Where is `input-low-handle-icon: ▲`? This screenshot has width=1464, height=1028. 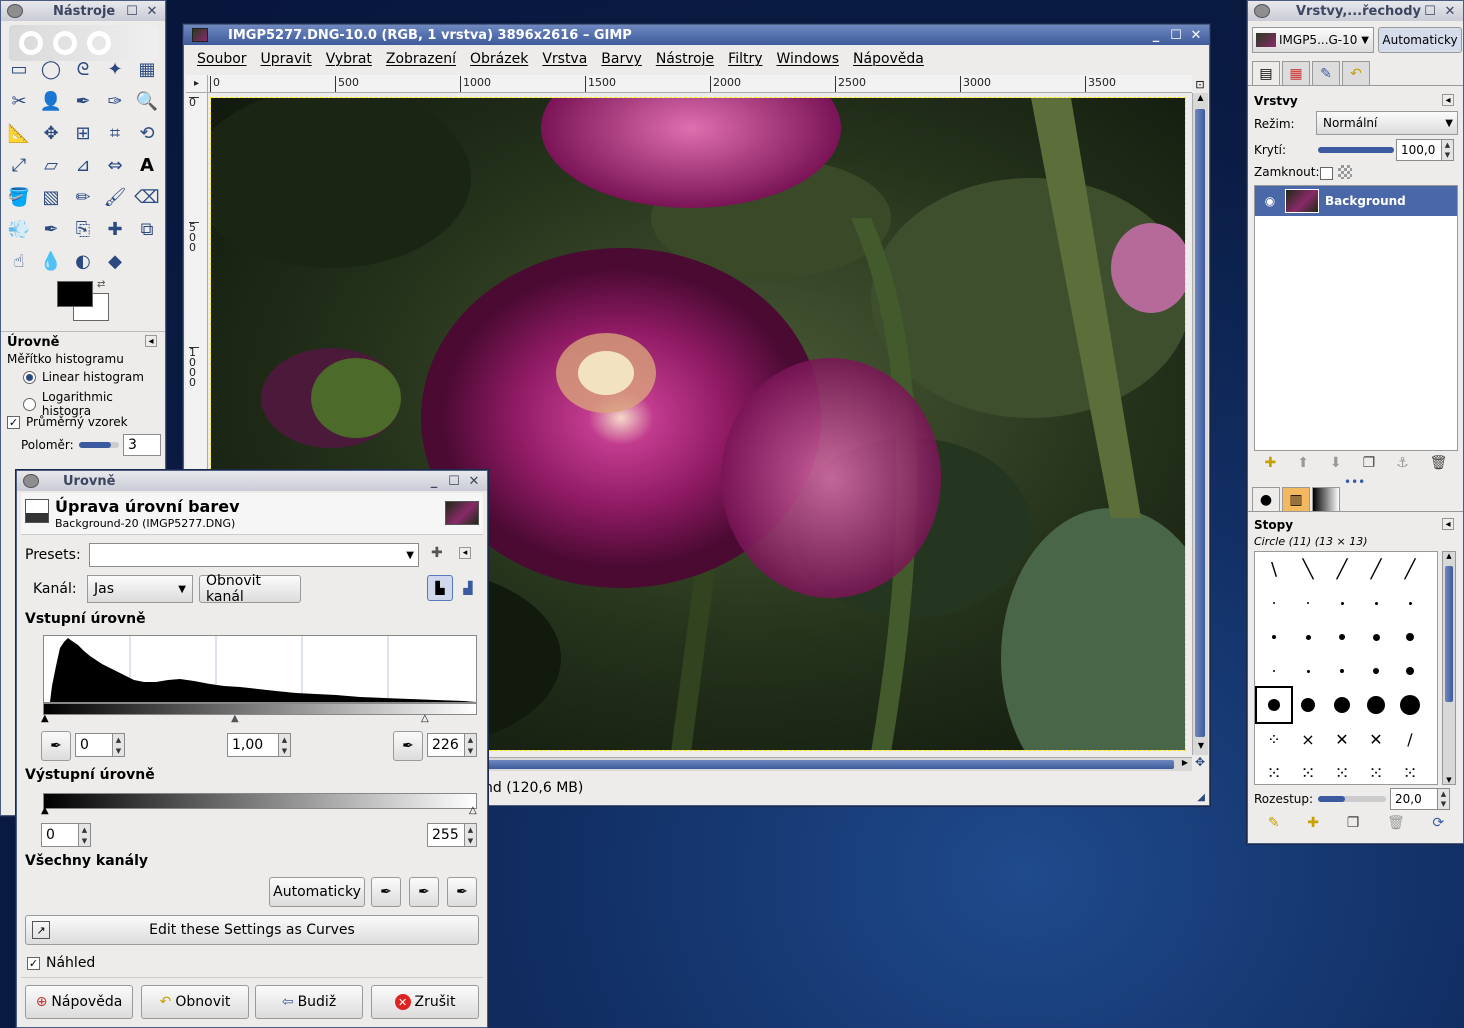 input-low-handle-icon: ▲ is located at coordinates (45, 718).